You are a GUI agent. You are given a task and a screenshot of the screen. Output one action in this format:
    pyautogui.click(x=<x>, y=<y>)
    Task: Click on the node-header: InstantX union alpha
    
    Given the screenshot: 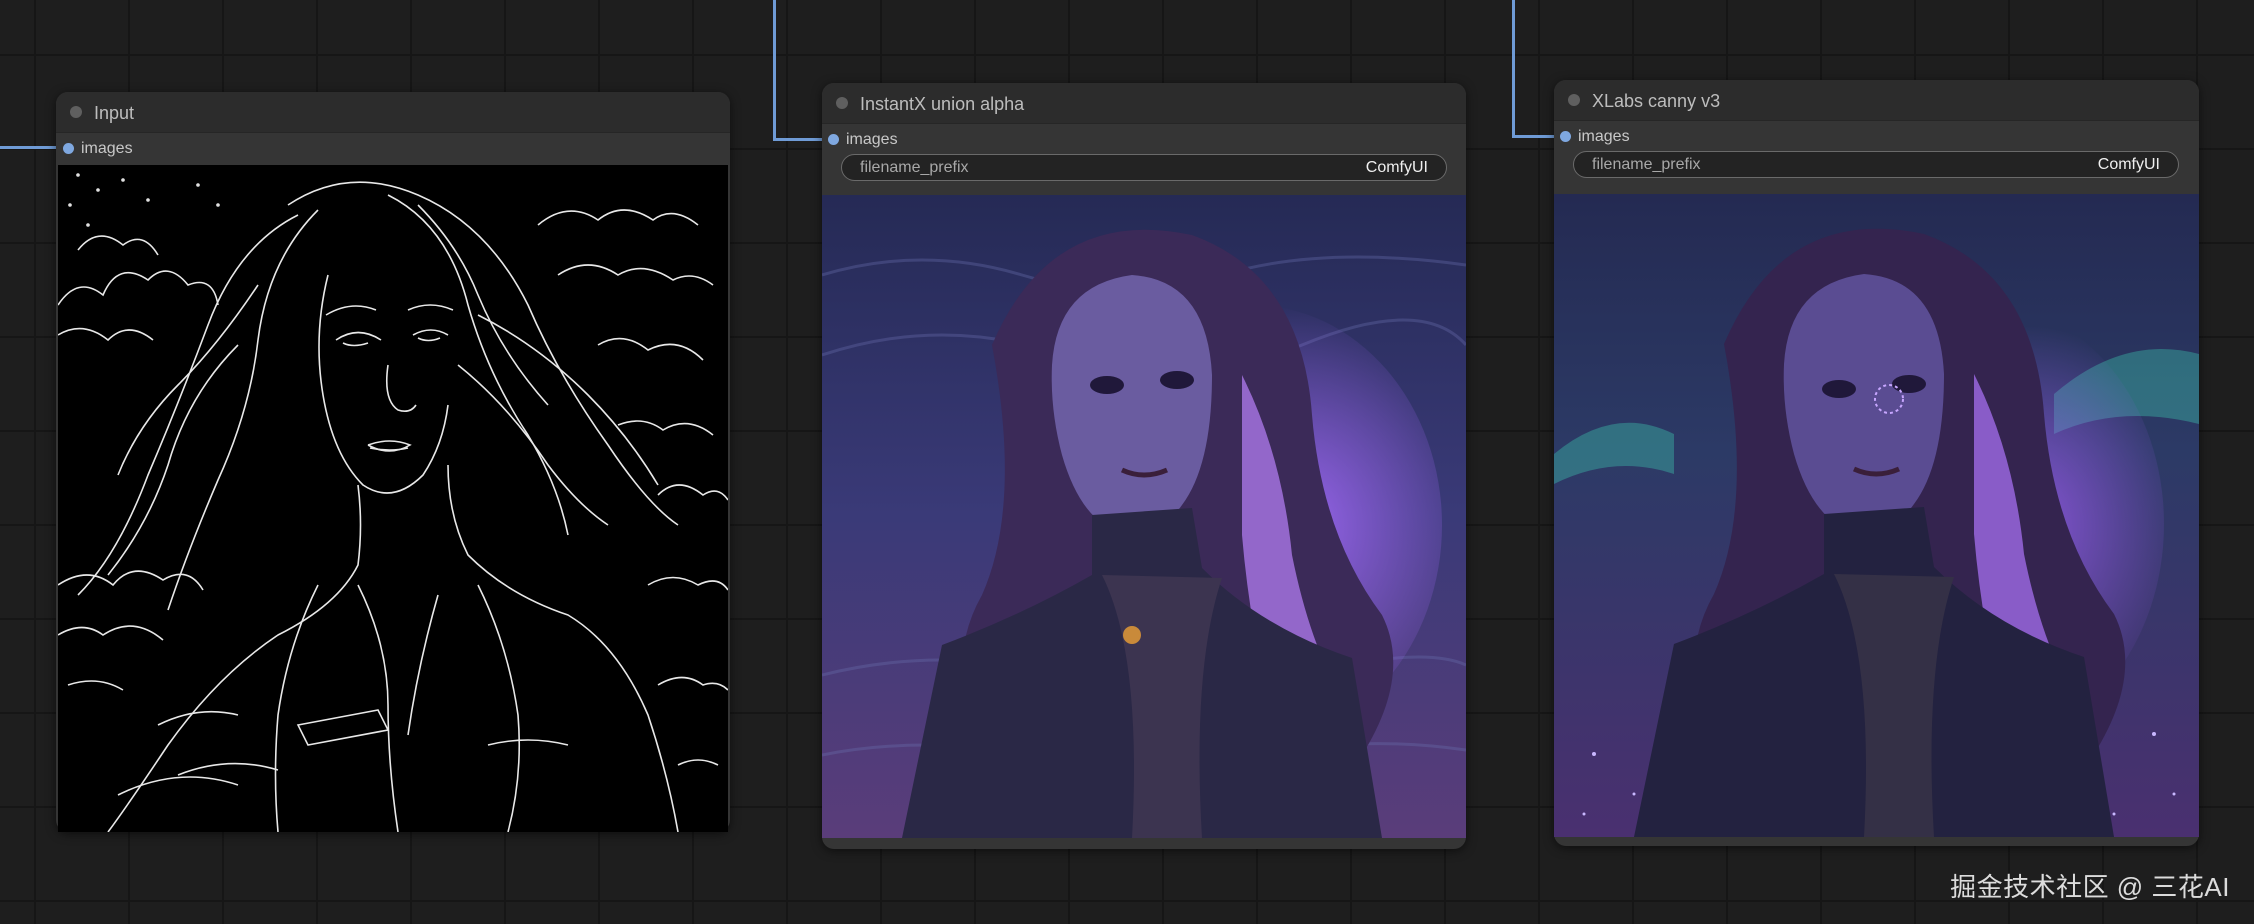 What is the action you would take?
    pyautogui.click(x=1144, y=103)
    